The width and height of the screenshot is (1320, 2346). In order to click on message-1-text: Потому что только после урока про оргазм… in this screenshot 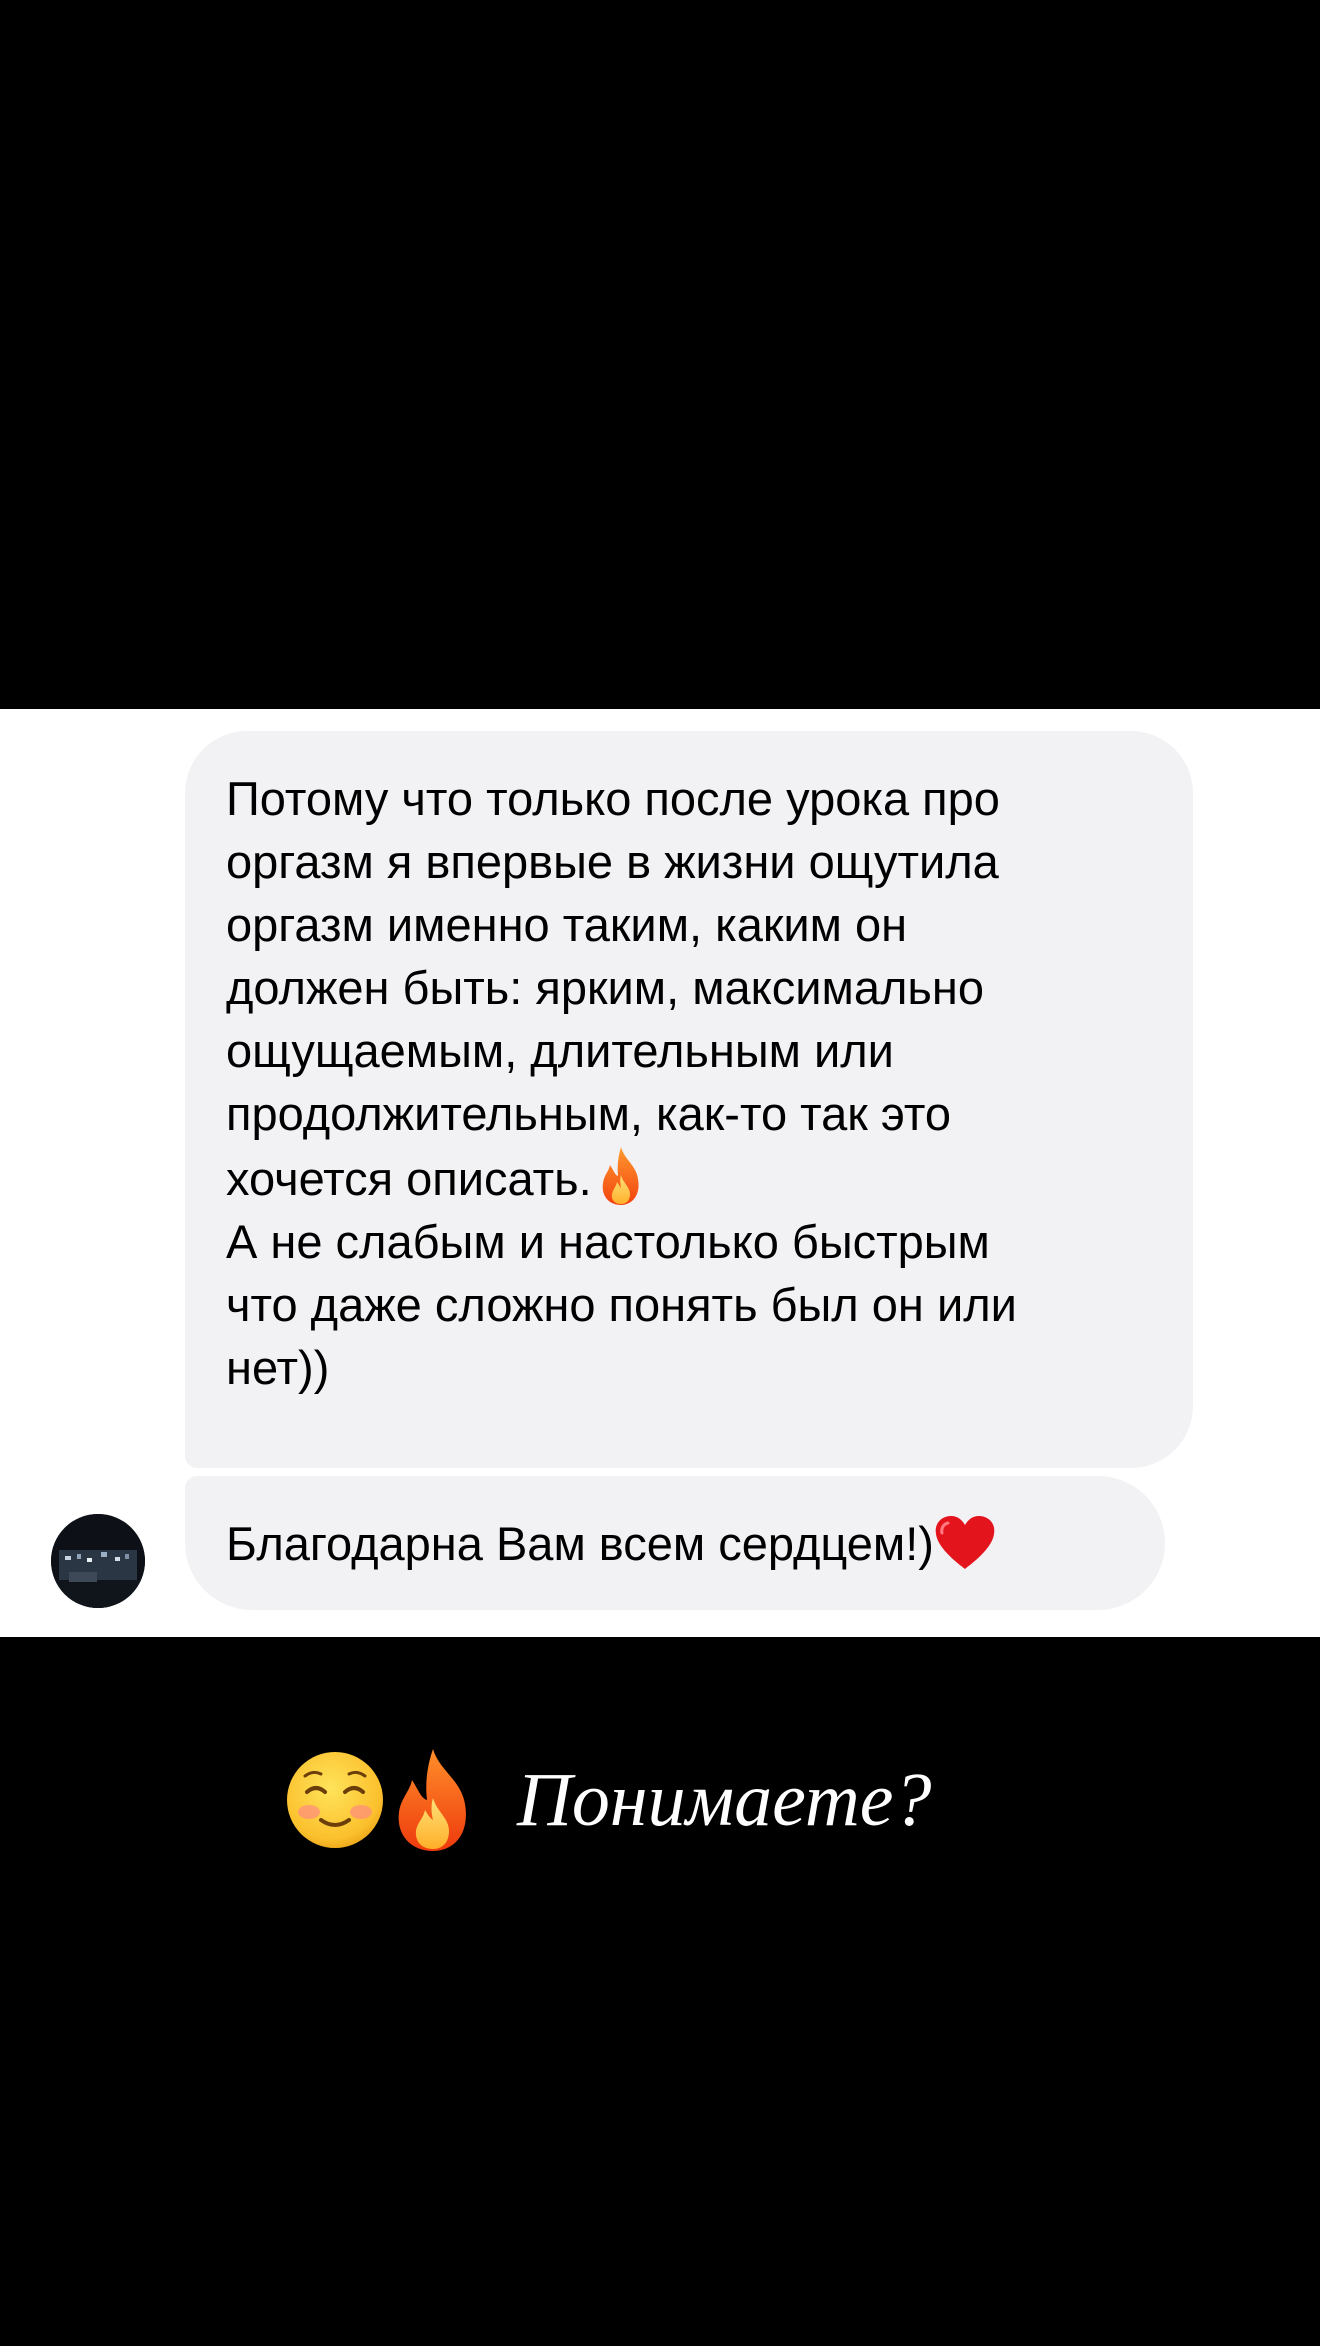, I will do `click(613, 988)`.